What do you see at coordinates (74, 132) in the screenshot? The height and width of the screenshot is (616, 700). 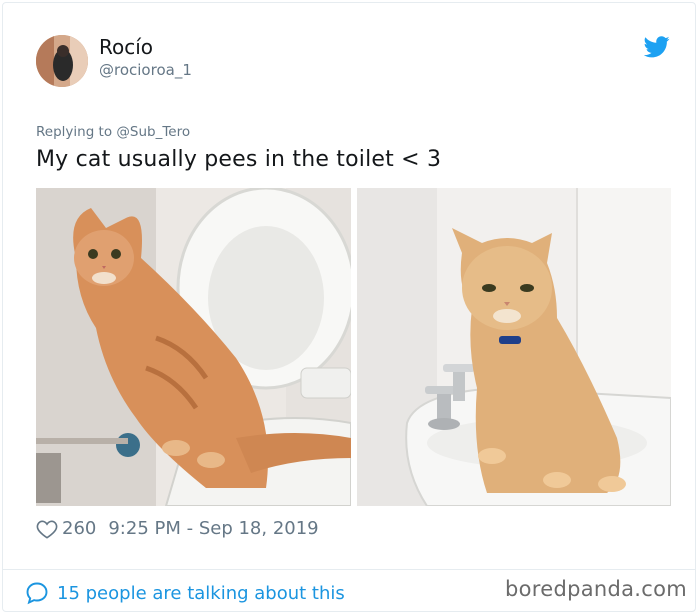 I see `replying-label: Replying to` at bounding box center [74, 132].